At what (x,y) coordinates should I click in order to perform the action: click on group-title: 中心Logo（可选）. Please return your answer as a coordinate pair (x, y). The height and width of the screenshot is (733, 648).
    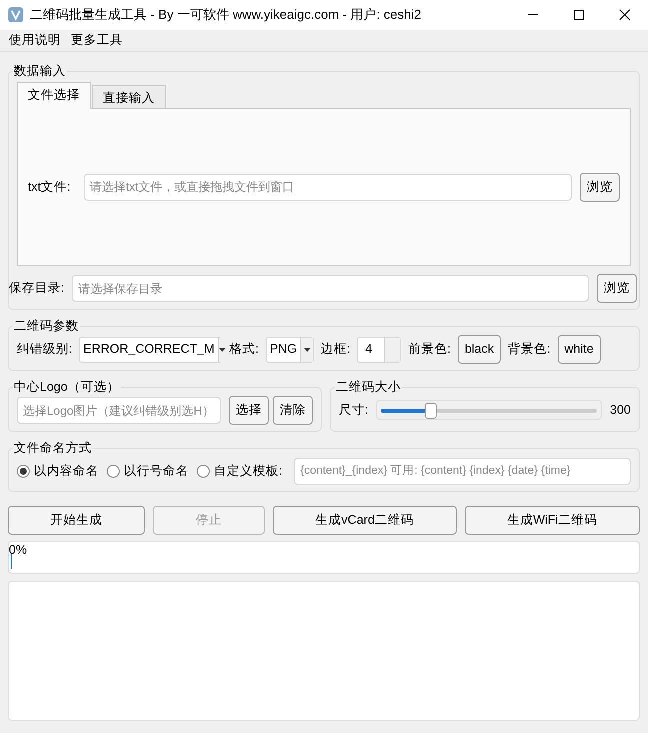
    Looking at the image, I should click on (67, 387).